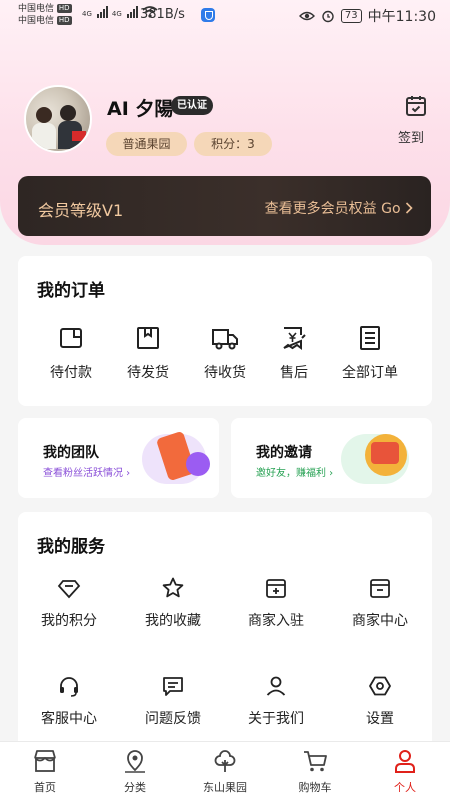  I want to click on status-bar: 中国电信 HD 中国电信 HD 4G 4G 381B/s 73 中午11:30, so click(225, 16).